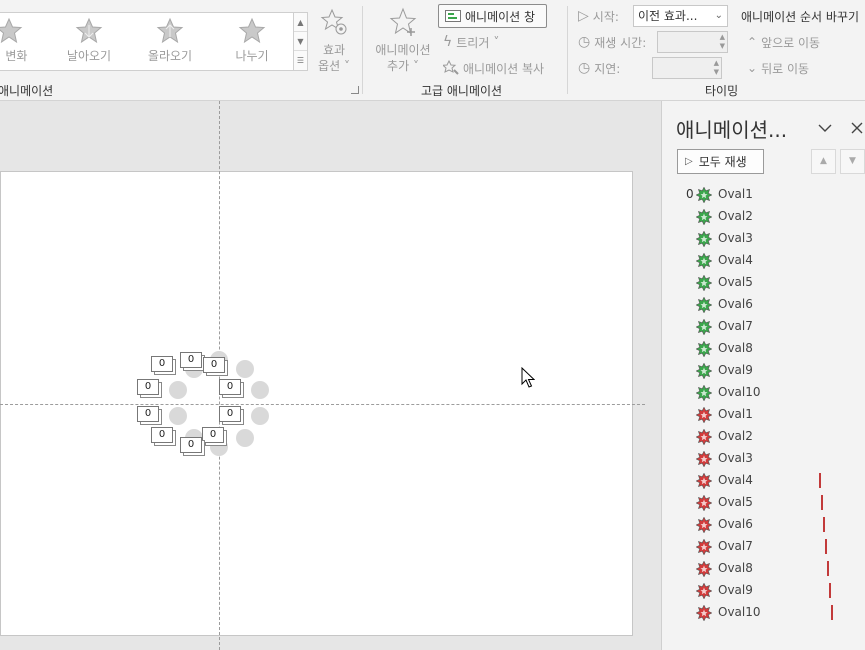 This screenshot has height=650, width=865. I want to click on gallery-item-transform: ㅣ 변화, so click(24, 40).